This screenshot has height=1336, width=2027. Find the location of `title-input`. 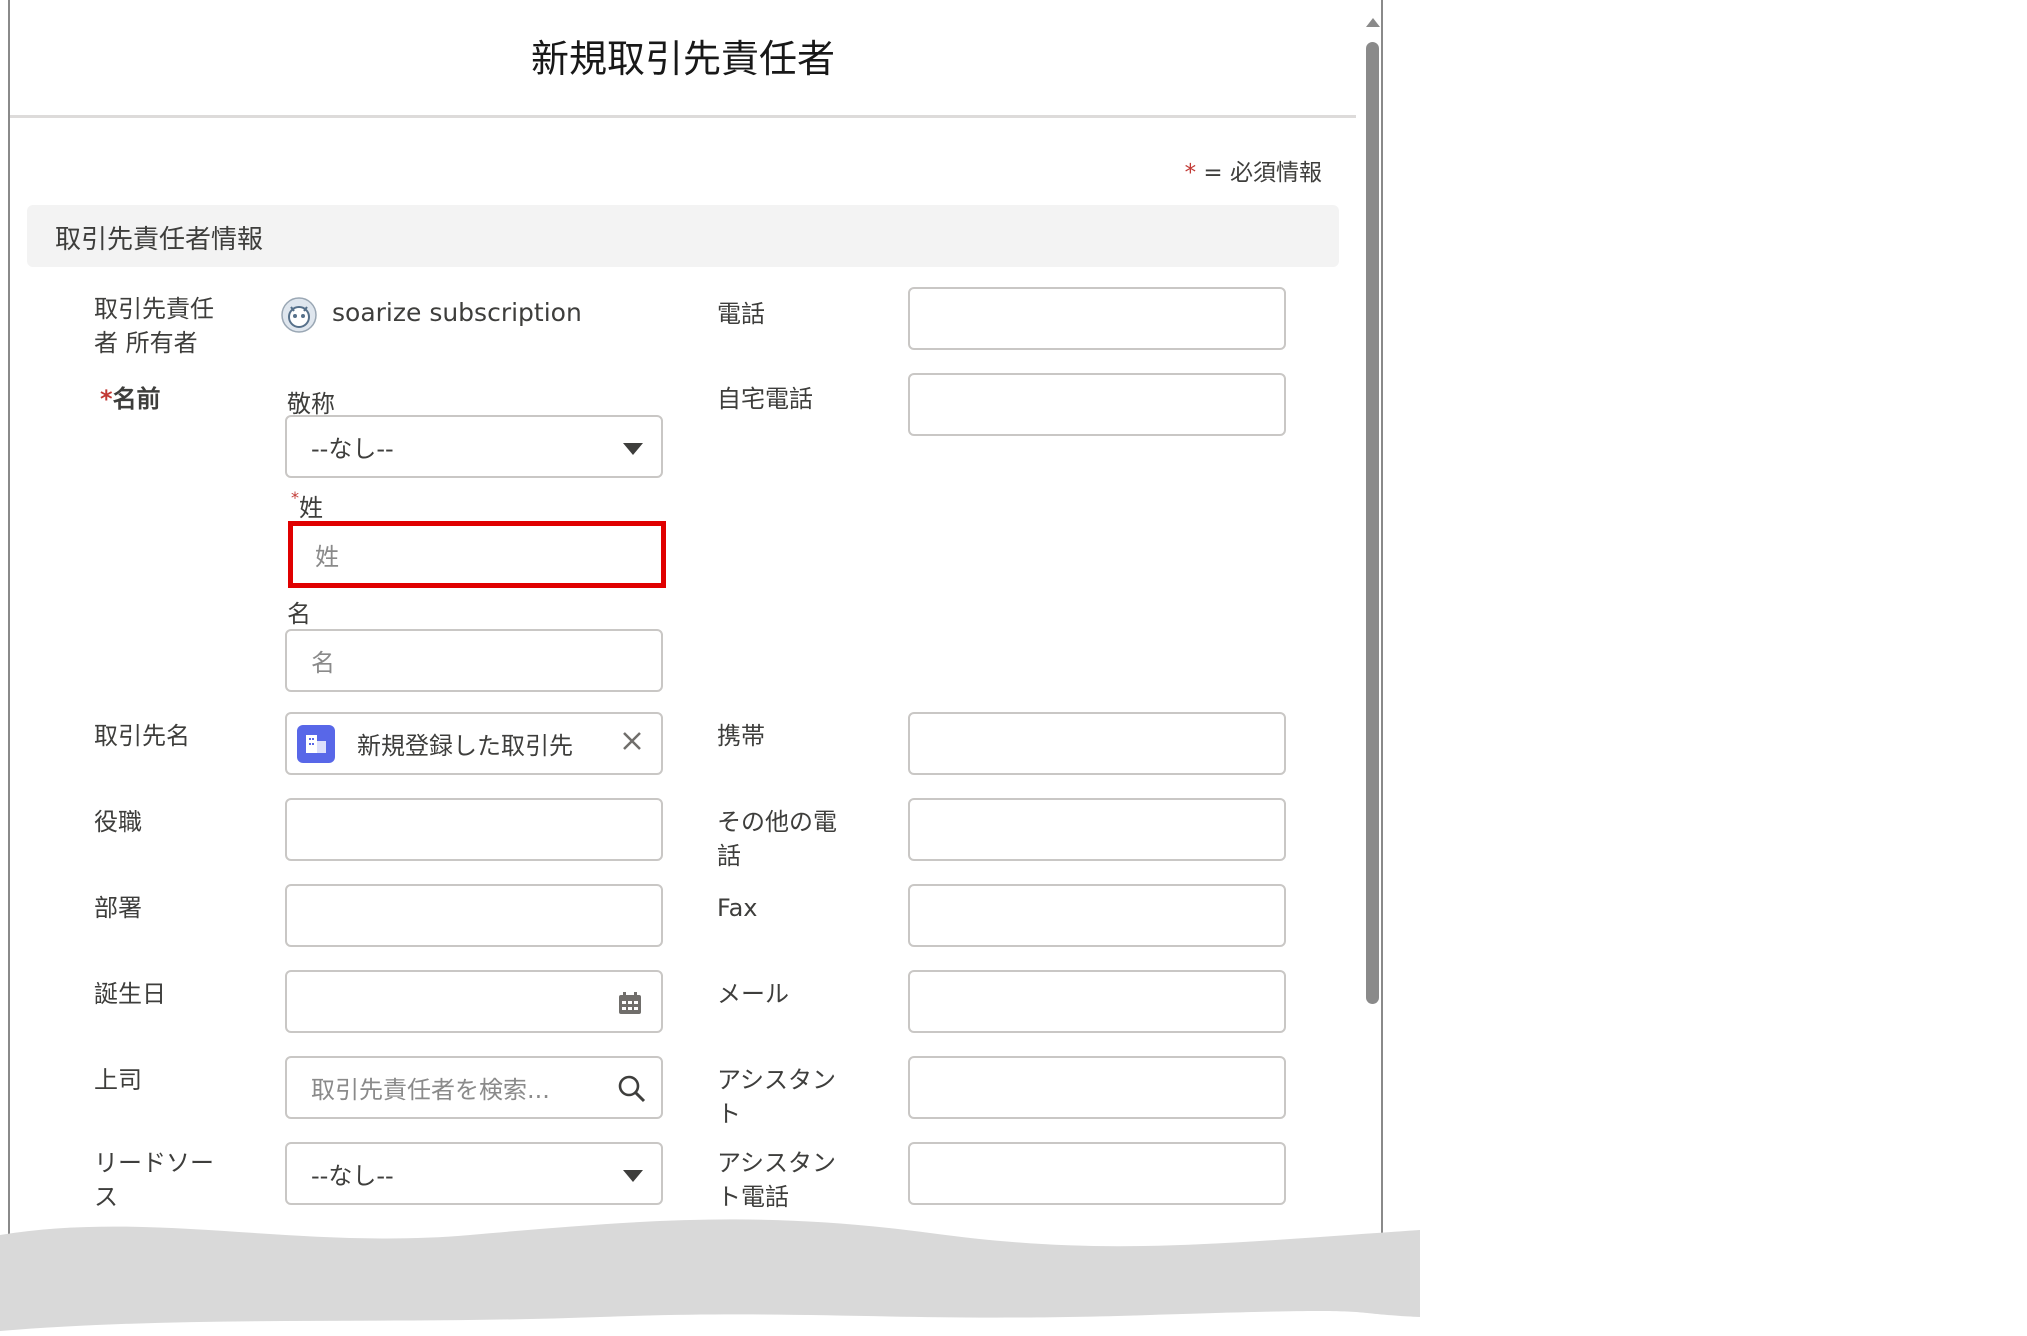

title-input is located at coordinates (474, 829).